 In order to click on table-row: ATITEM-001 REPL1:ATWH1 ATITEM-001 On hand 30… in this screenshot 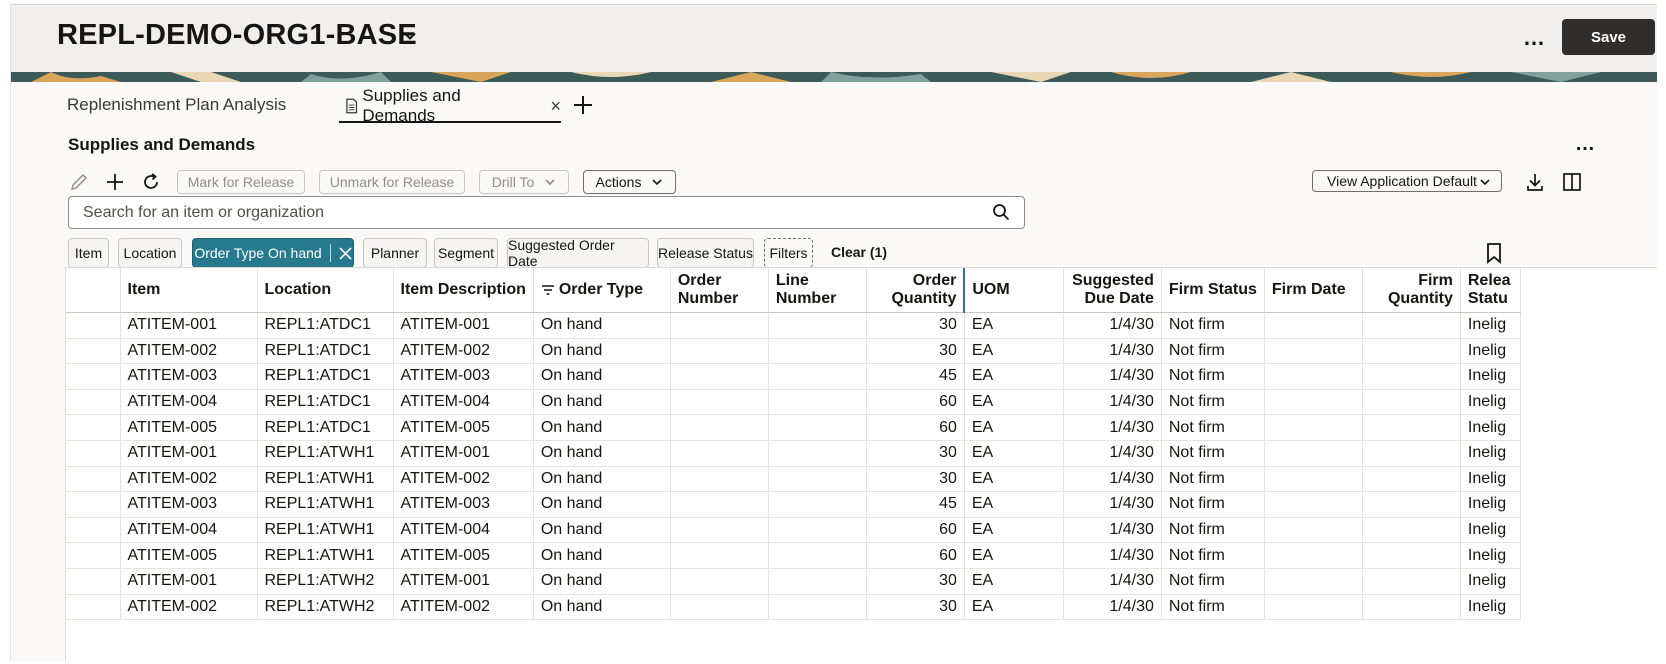, I will do `click(793, 453)`.